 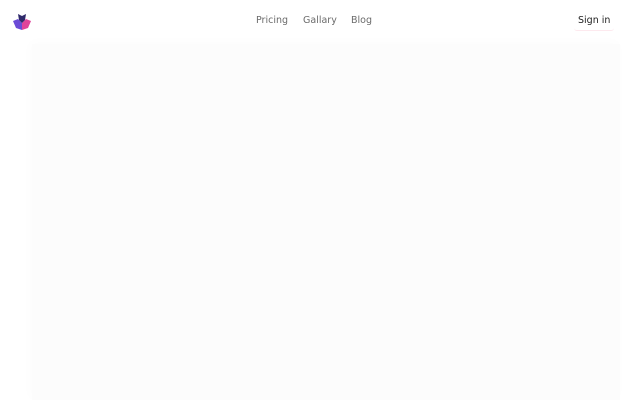 I want to click on top-navigation: Pricing Gallary Blog Sign in, so click(x=312, y=22).